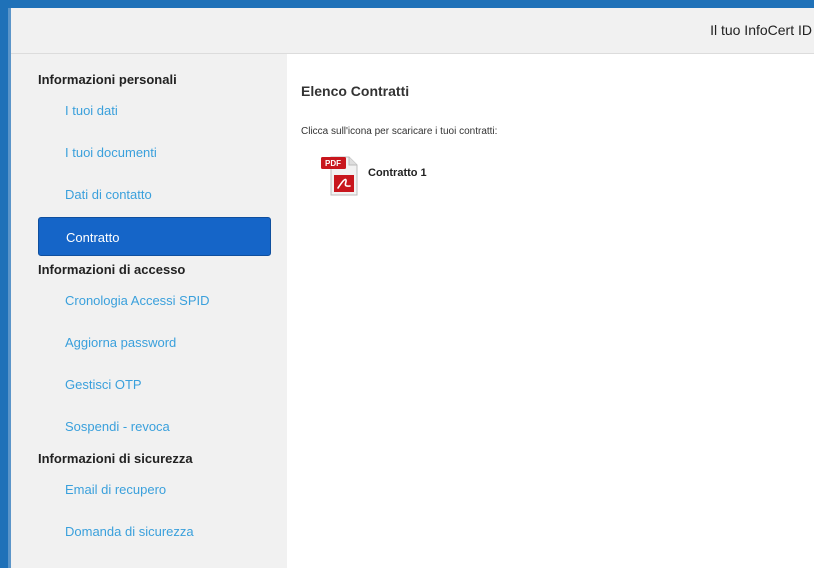  Describe the element at coordinates (397, 173) in the screenshot. I see `contract-label: Contratto 1` at that location.